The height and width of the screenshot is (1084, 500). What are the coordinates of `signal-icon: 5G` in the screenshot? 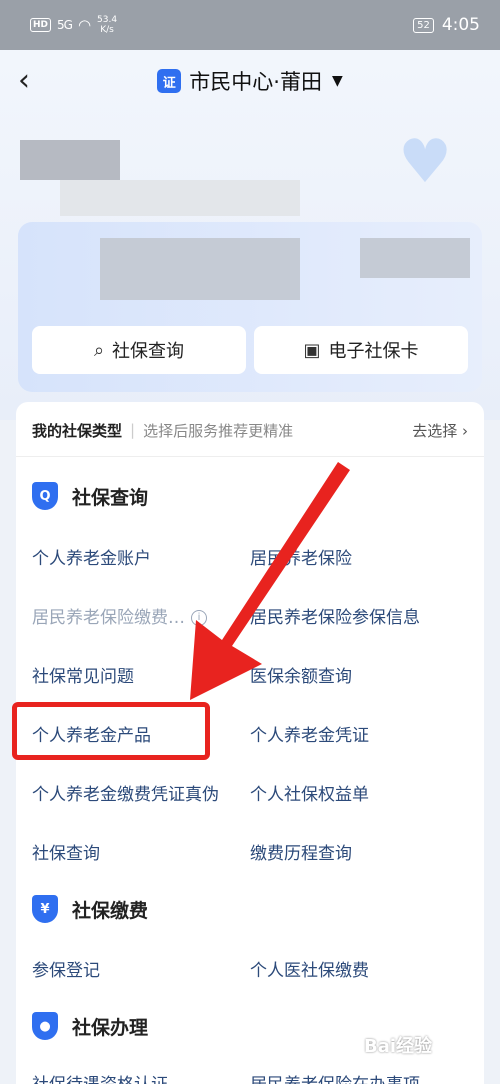 It's located at (65, 25).